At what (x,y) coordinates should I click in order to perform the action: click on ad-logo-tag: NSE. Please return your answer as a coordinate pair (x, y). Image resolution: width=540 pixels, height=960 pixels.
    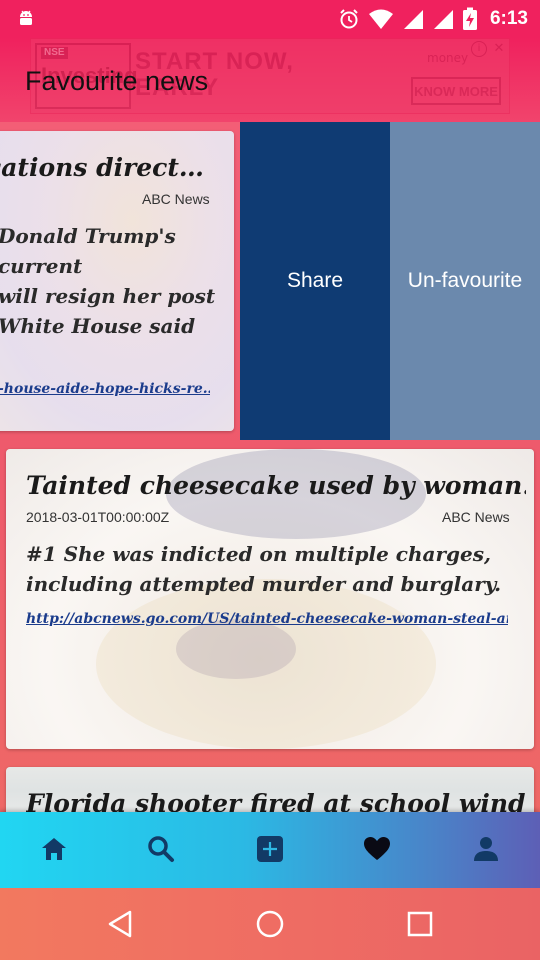
    Looking at the image, I should click on (54, 53).